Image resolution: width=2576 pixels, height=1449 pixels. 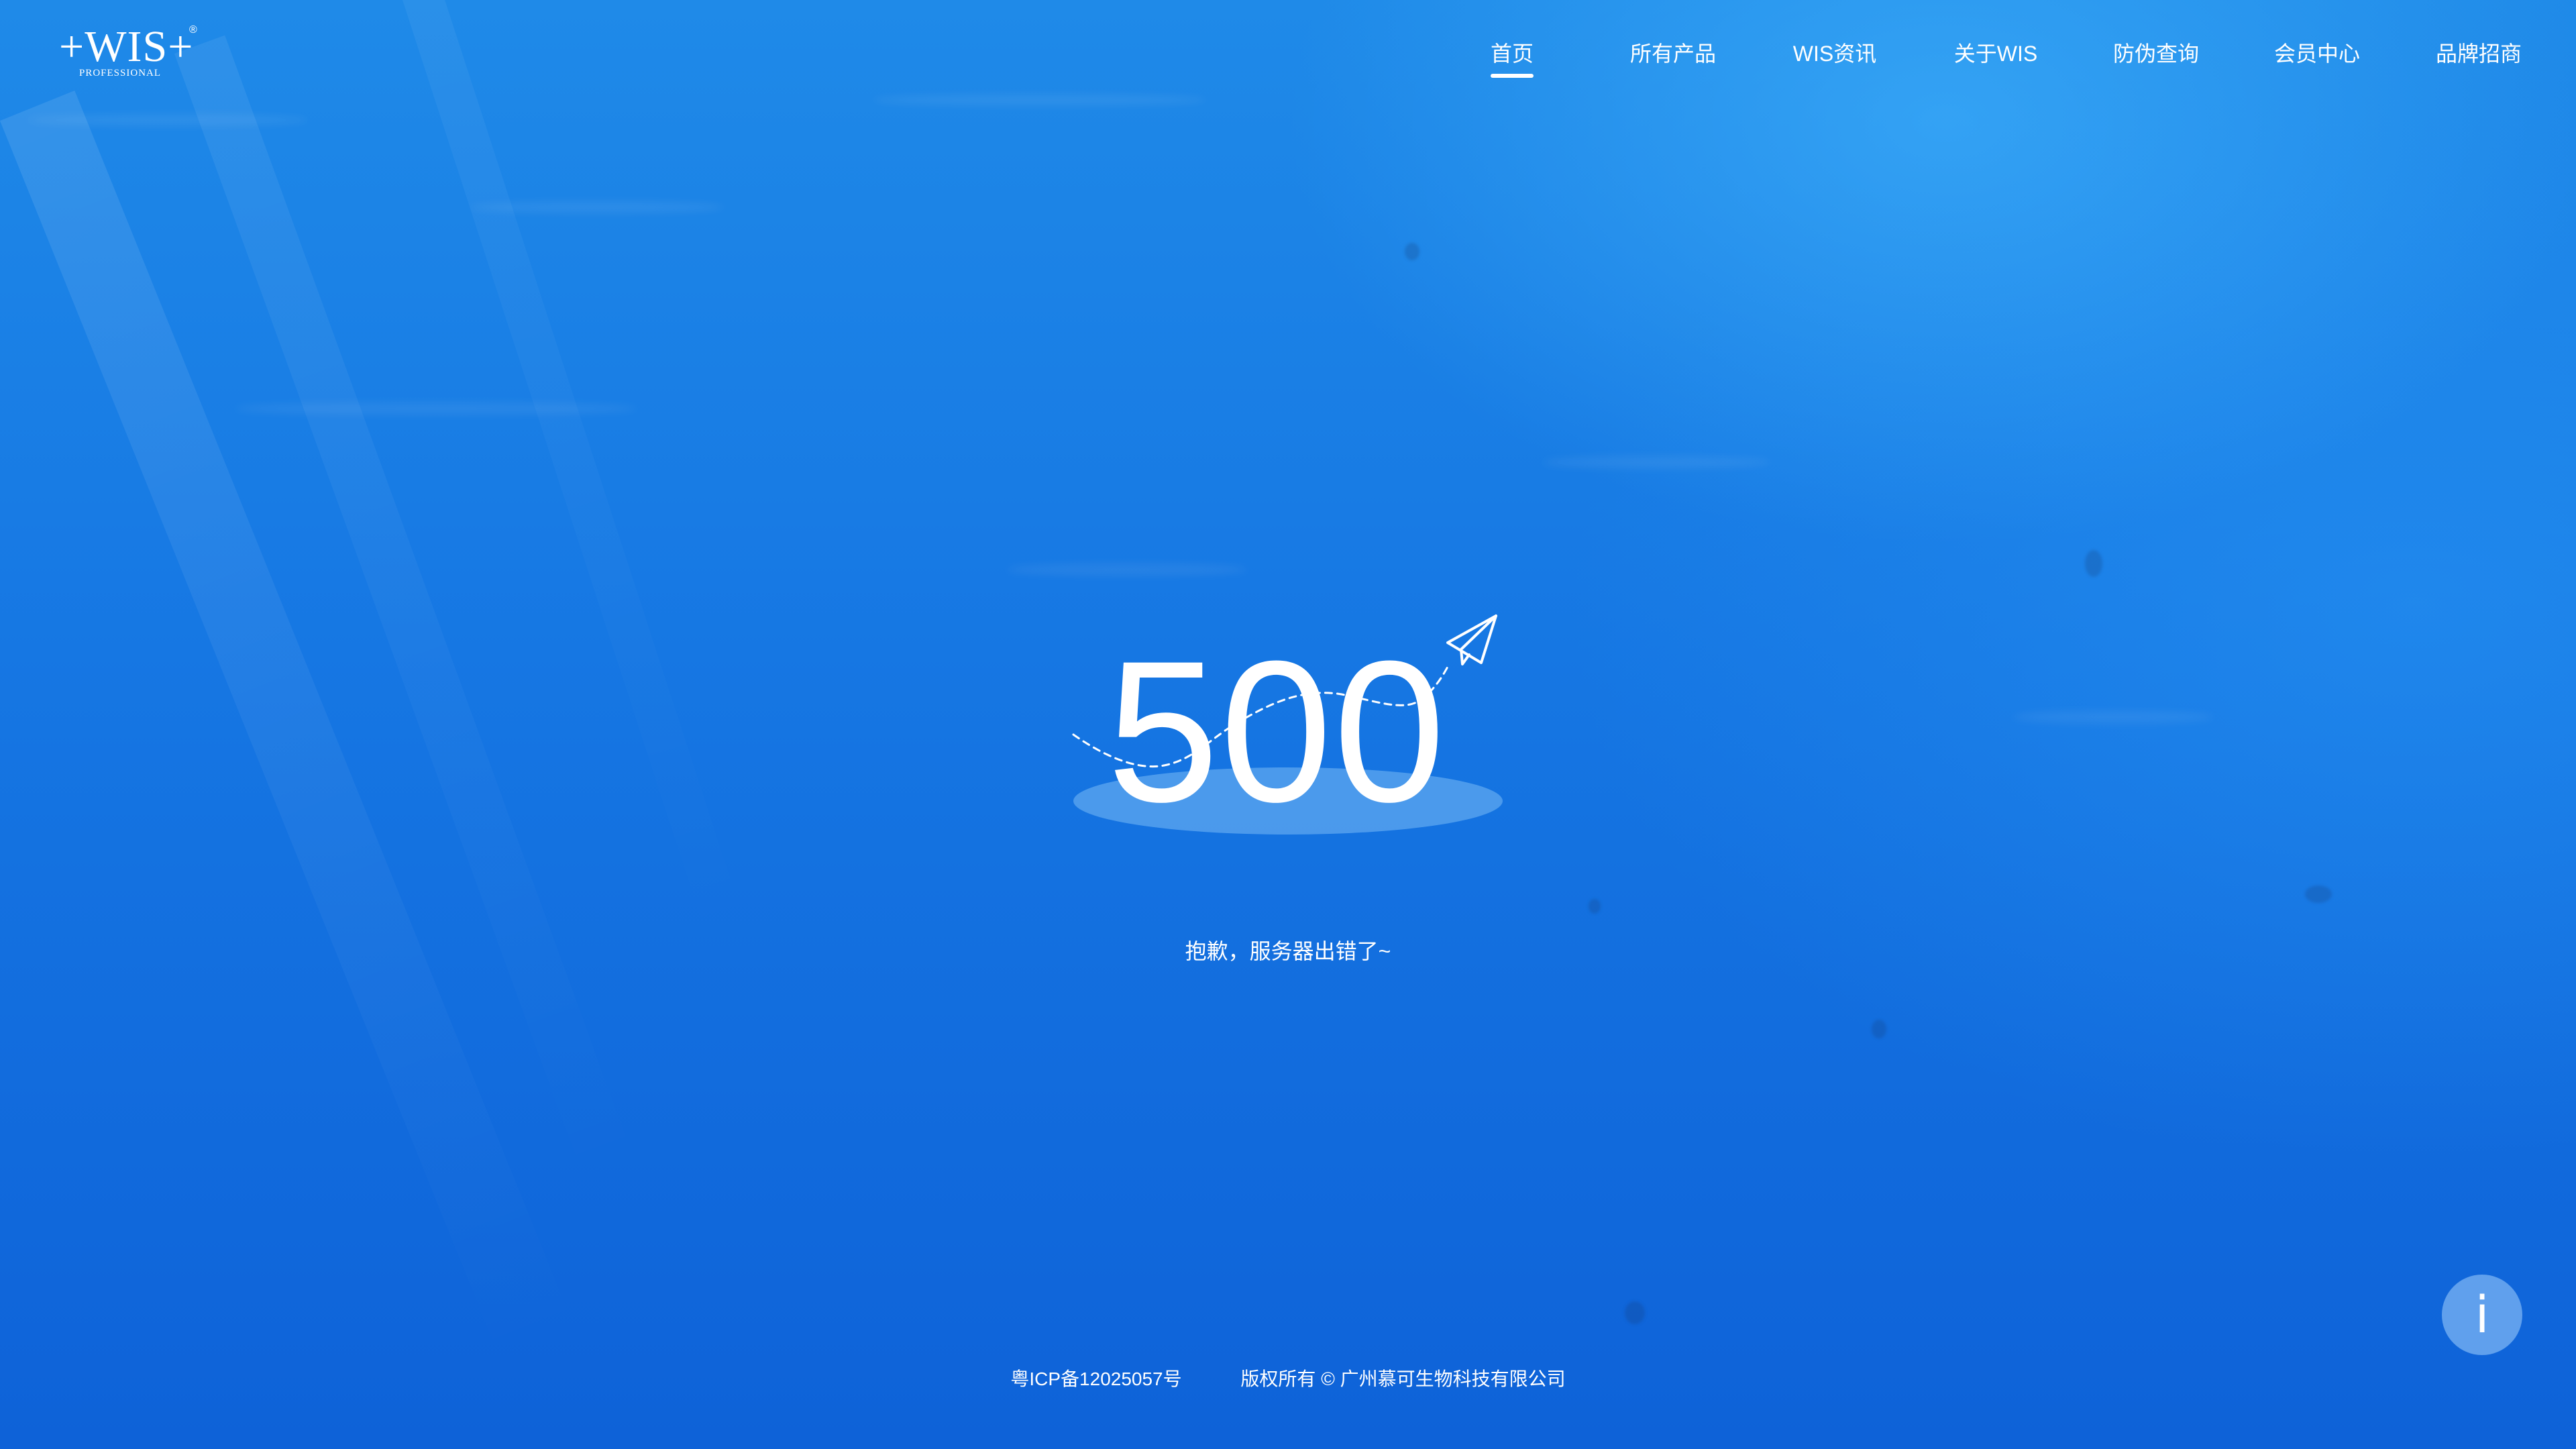 I want to click on nav-item-member-center: 会员中心, so click(x=2317, y=53).